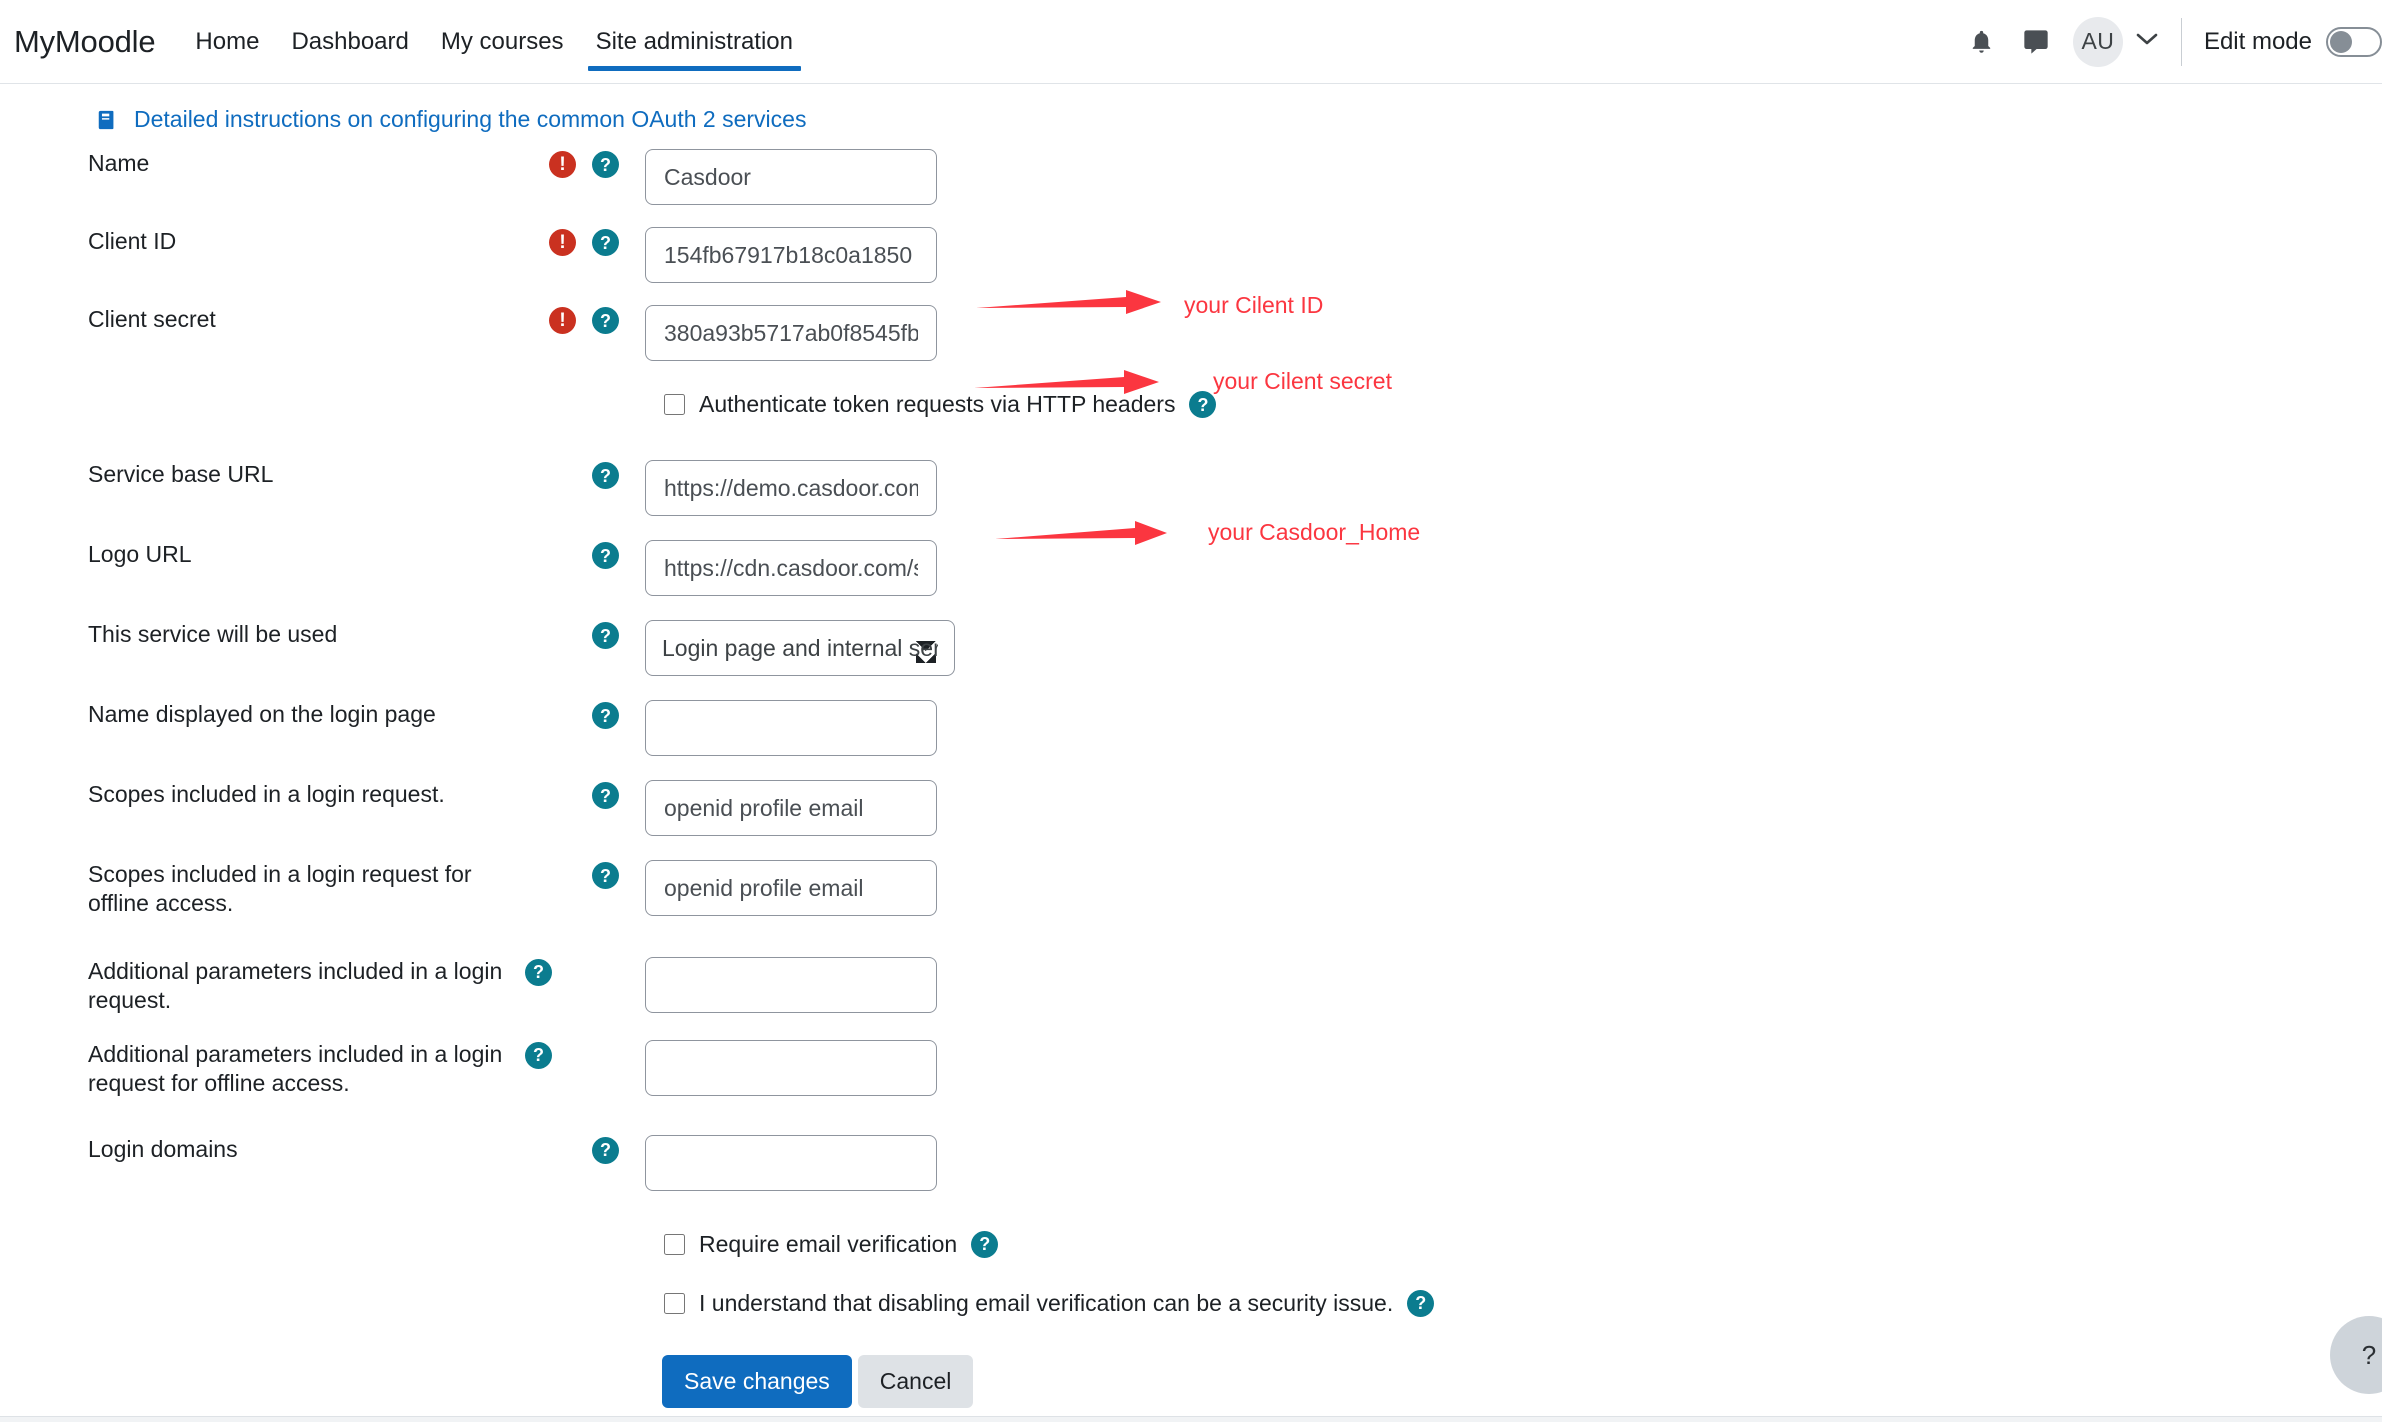  Describe the element at coordinates (2168, 42) in the screenshot. I see `navbar-right-cluster: AU Edit mode` at that location.